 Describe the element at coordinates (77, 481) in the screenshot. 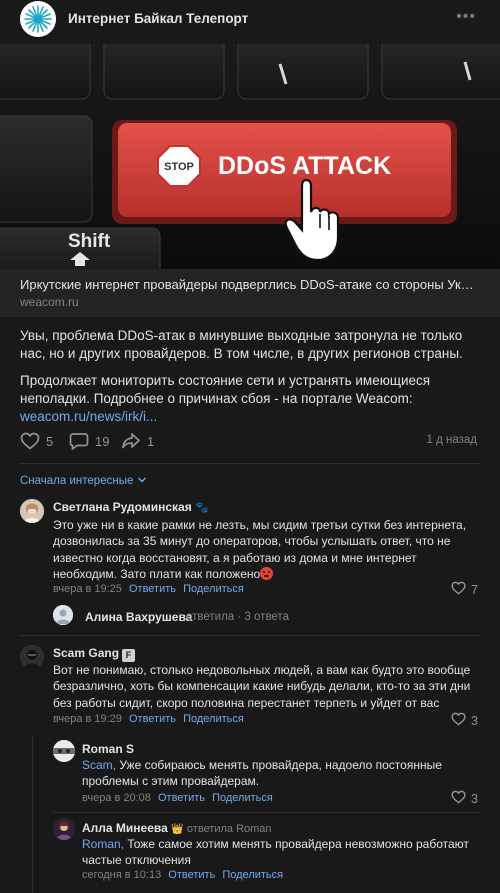

I see `sort-label: Сначала интересные` at that location.